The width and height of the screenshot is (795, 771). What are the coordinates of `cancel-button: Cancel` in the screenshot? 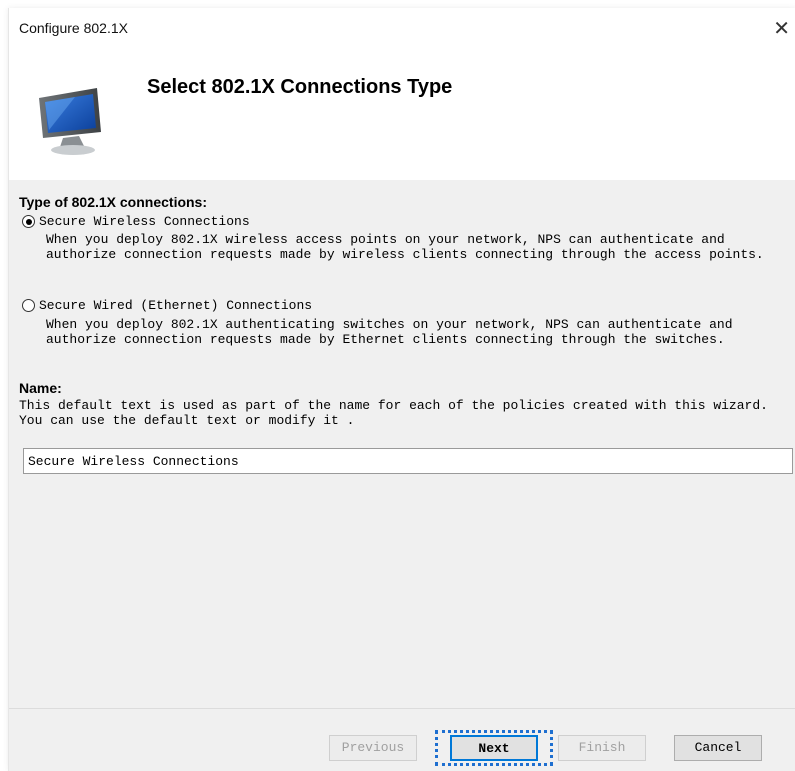 It's located at (718, 748).